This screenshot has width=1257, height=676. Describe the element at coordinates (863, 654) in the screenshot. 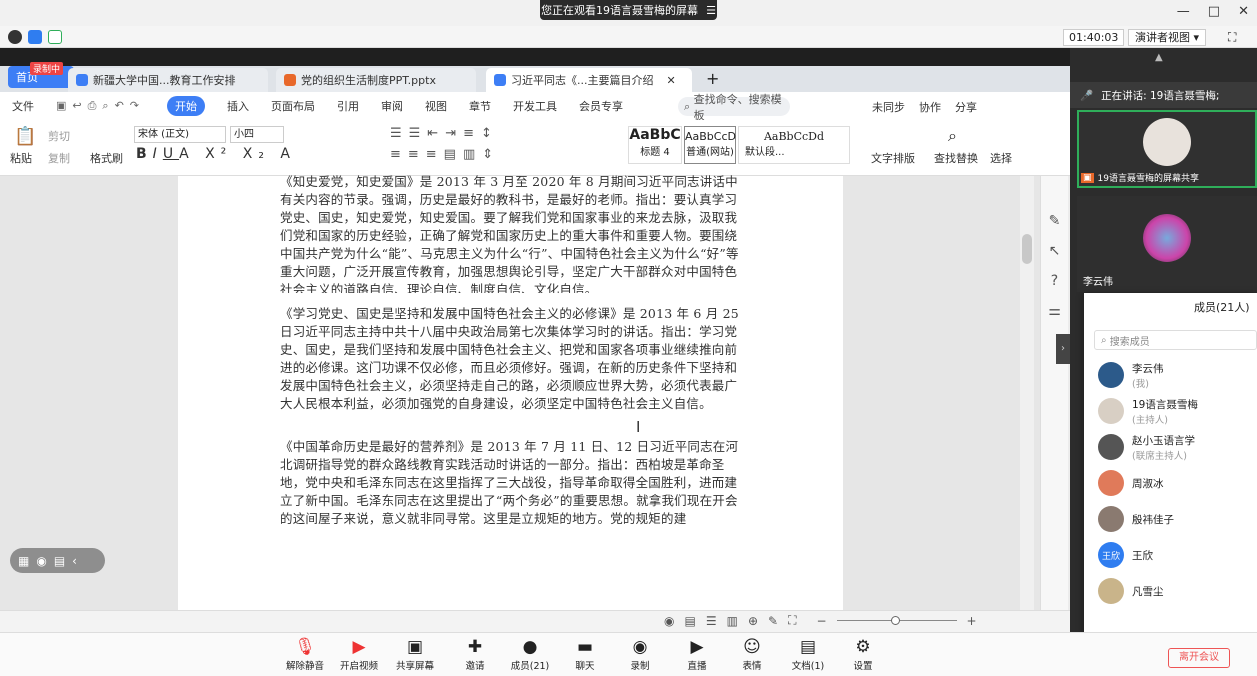

I see `settings-button: ⚙ 设置` at that location.